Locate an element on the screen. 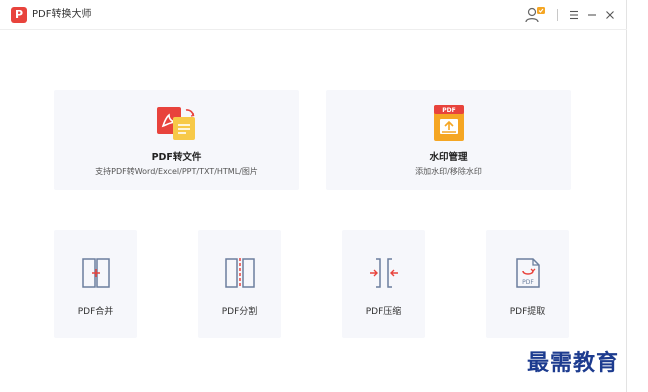 The height and width of the screenshot is (392, 648). watermark-icon: PDF is located at coordinates (448, 123).